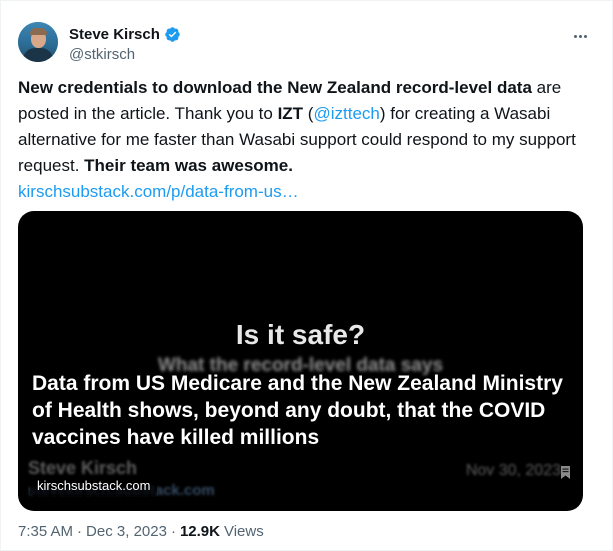  I want to click on views-label: Views, so click(243, 531).